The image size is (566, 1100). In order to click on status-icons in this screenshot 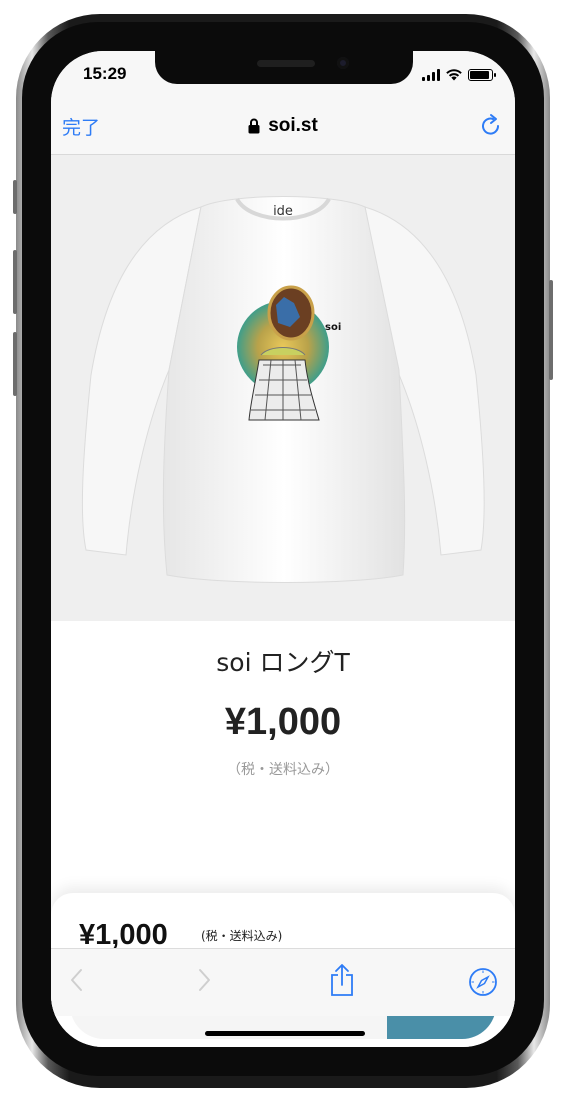, I will do `click(459, 74)`.